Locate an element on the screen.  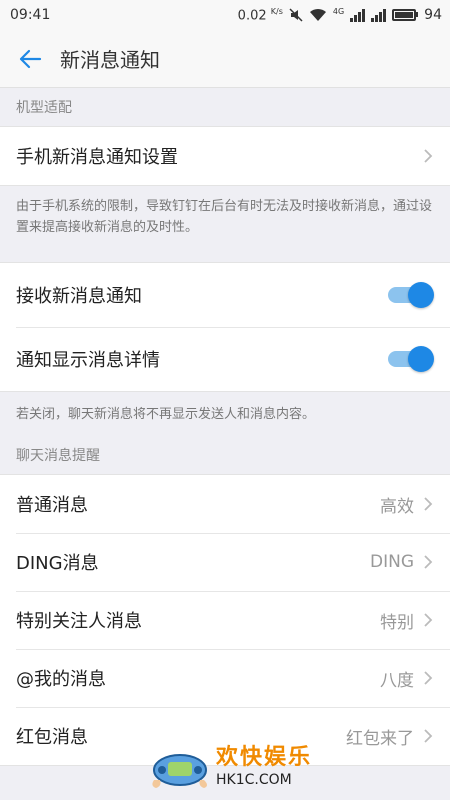
phone-settings-label: 手机新消息通知设置 is located at coordinates (97, 157).